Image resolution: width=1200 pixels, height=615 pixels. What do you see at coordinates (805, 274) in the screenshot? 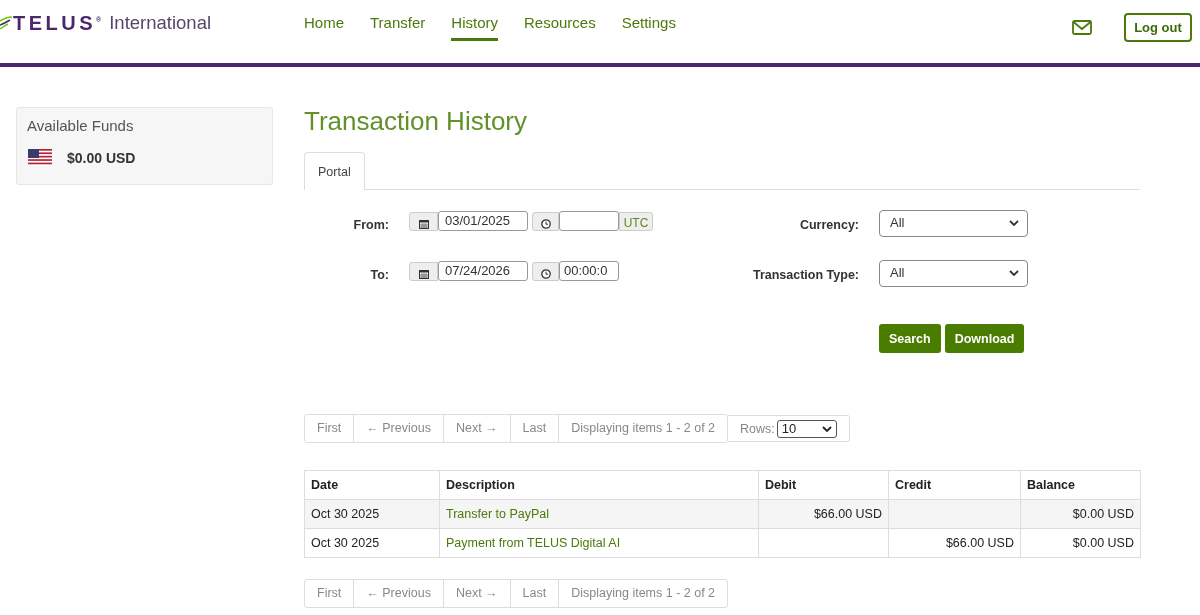
I see `field-label: Transaction Type:` at bounding box center [805, 274].